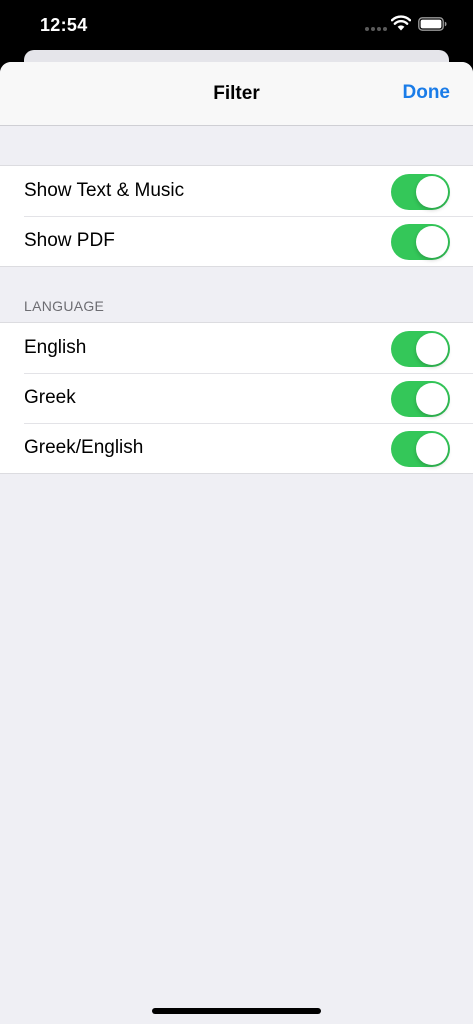 This screenshot has width=473, height=1024. I want to click on show-pdf-toggle, so click(420, 242).